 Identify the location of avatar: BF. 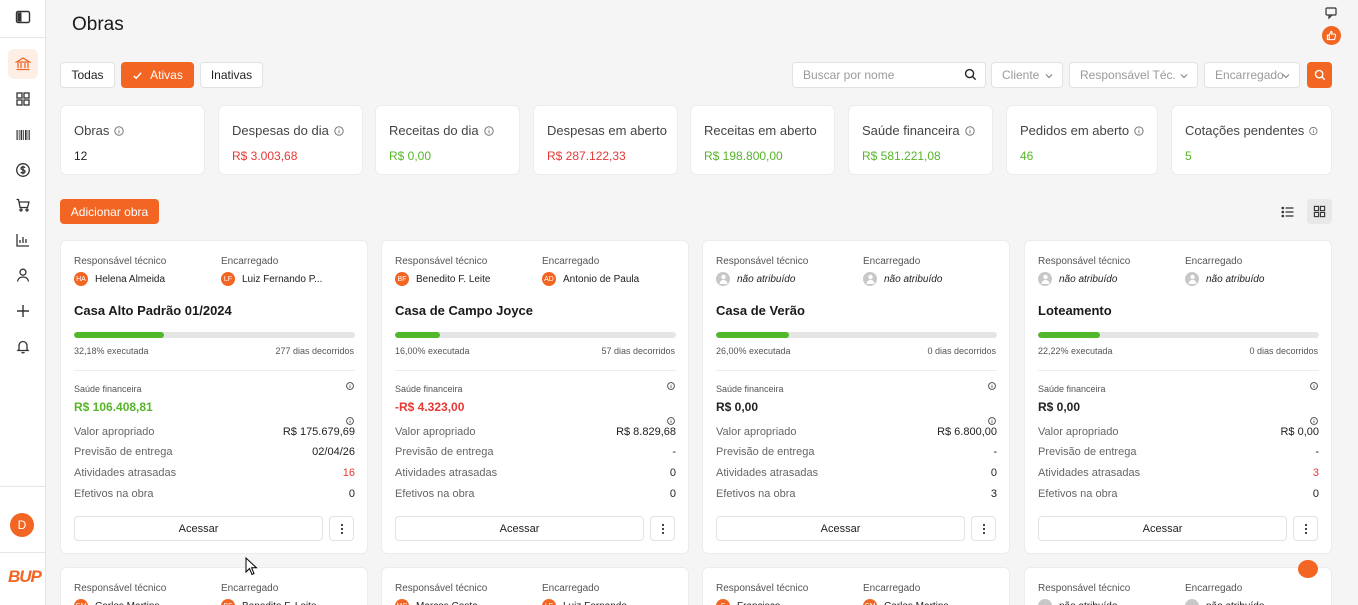
(228, 602).